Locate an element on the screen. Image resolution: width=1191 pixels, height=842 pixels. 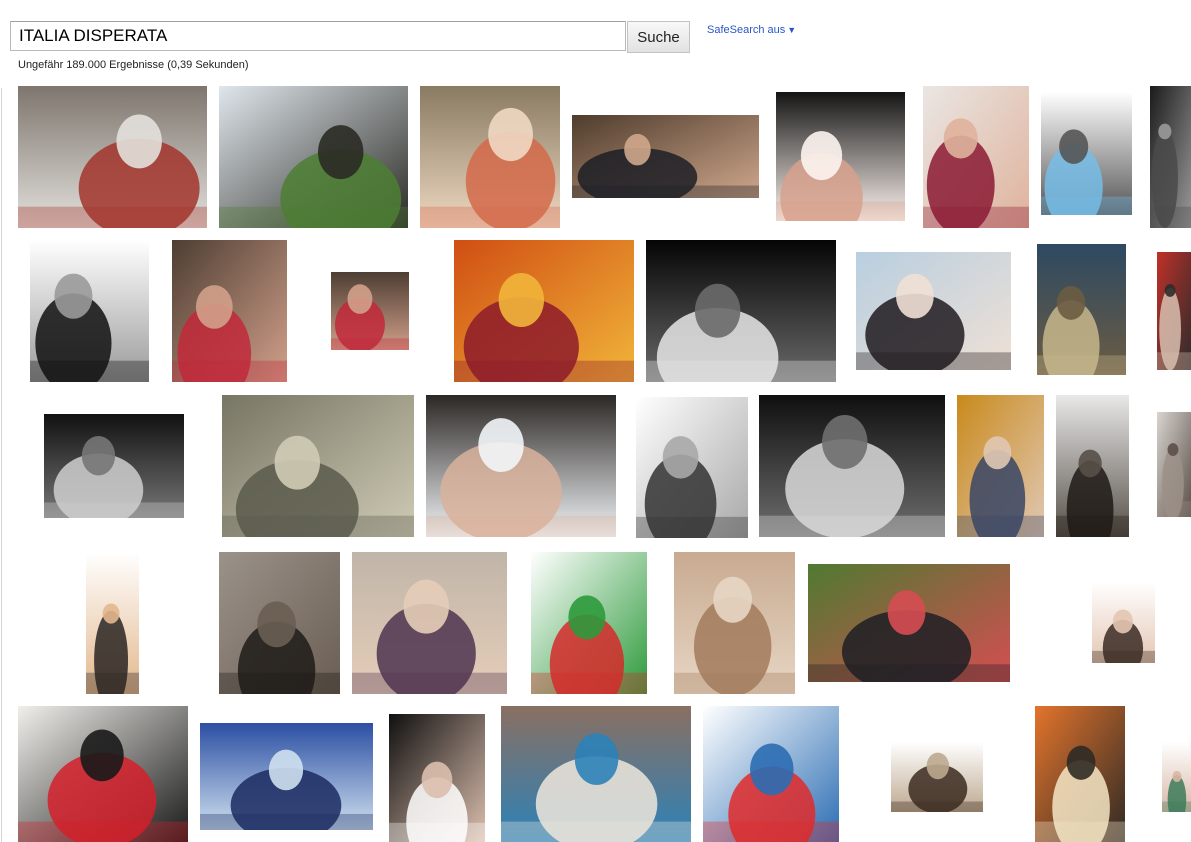
thumb-veiligheid-poster is located at coordinates (771, 774).